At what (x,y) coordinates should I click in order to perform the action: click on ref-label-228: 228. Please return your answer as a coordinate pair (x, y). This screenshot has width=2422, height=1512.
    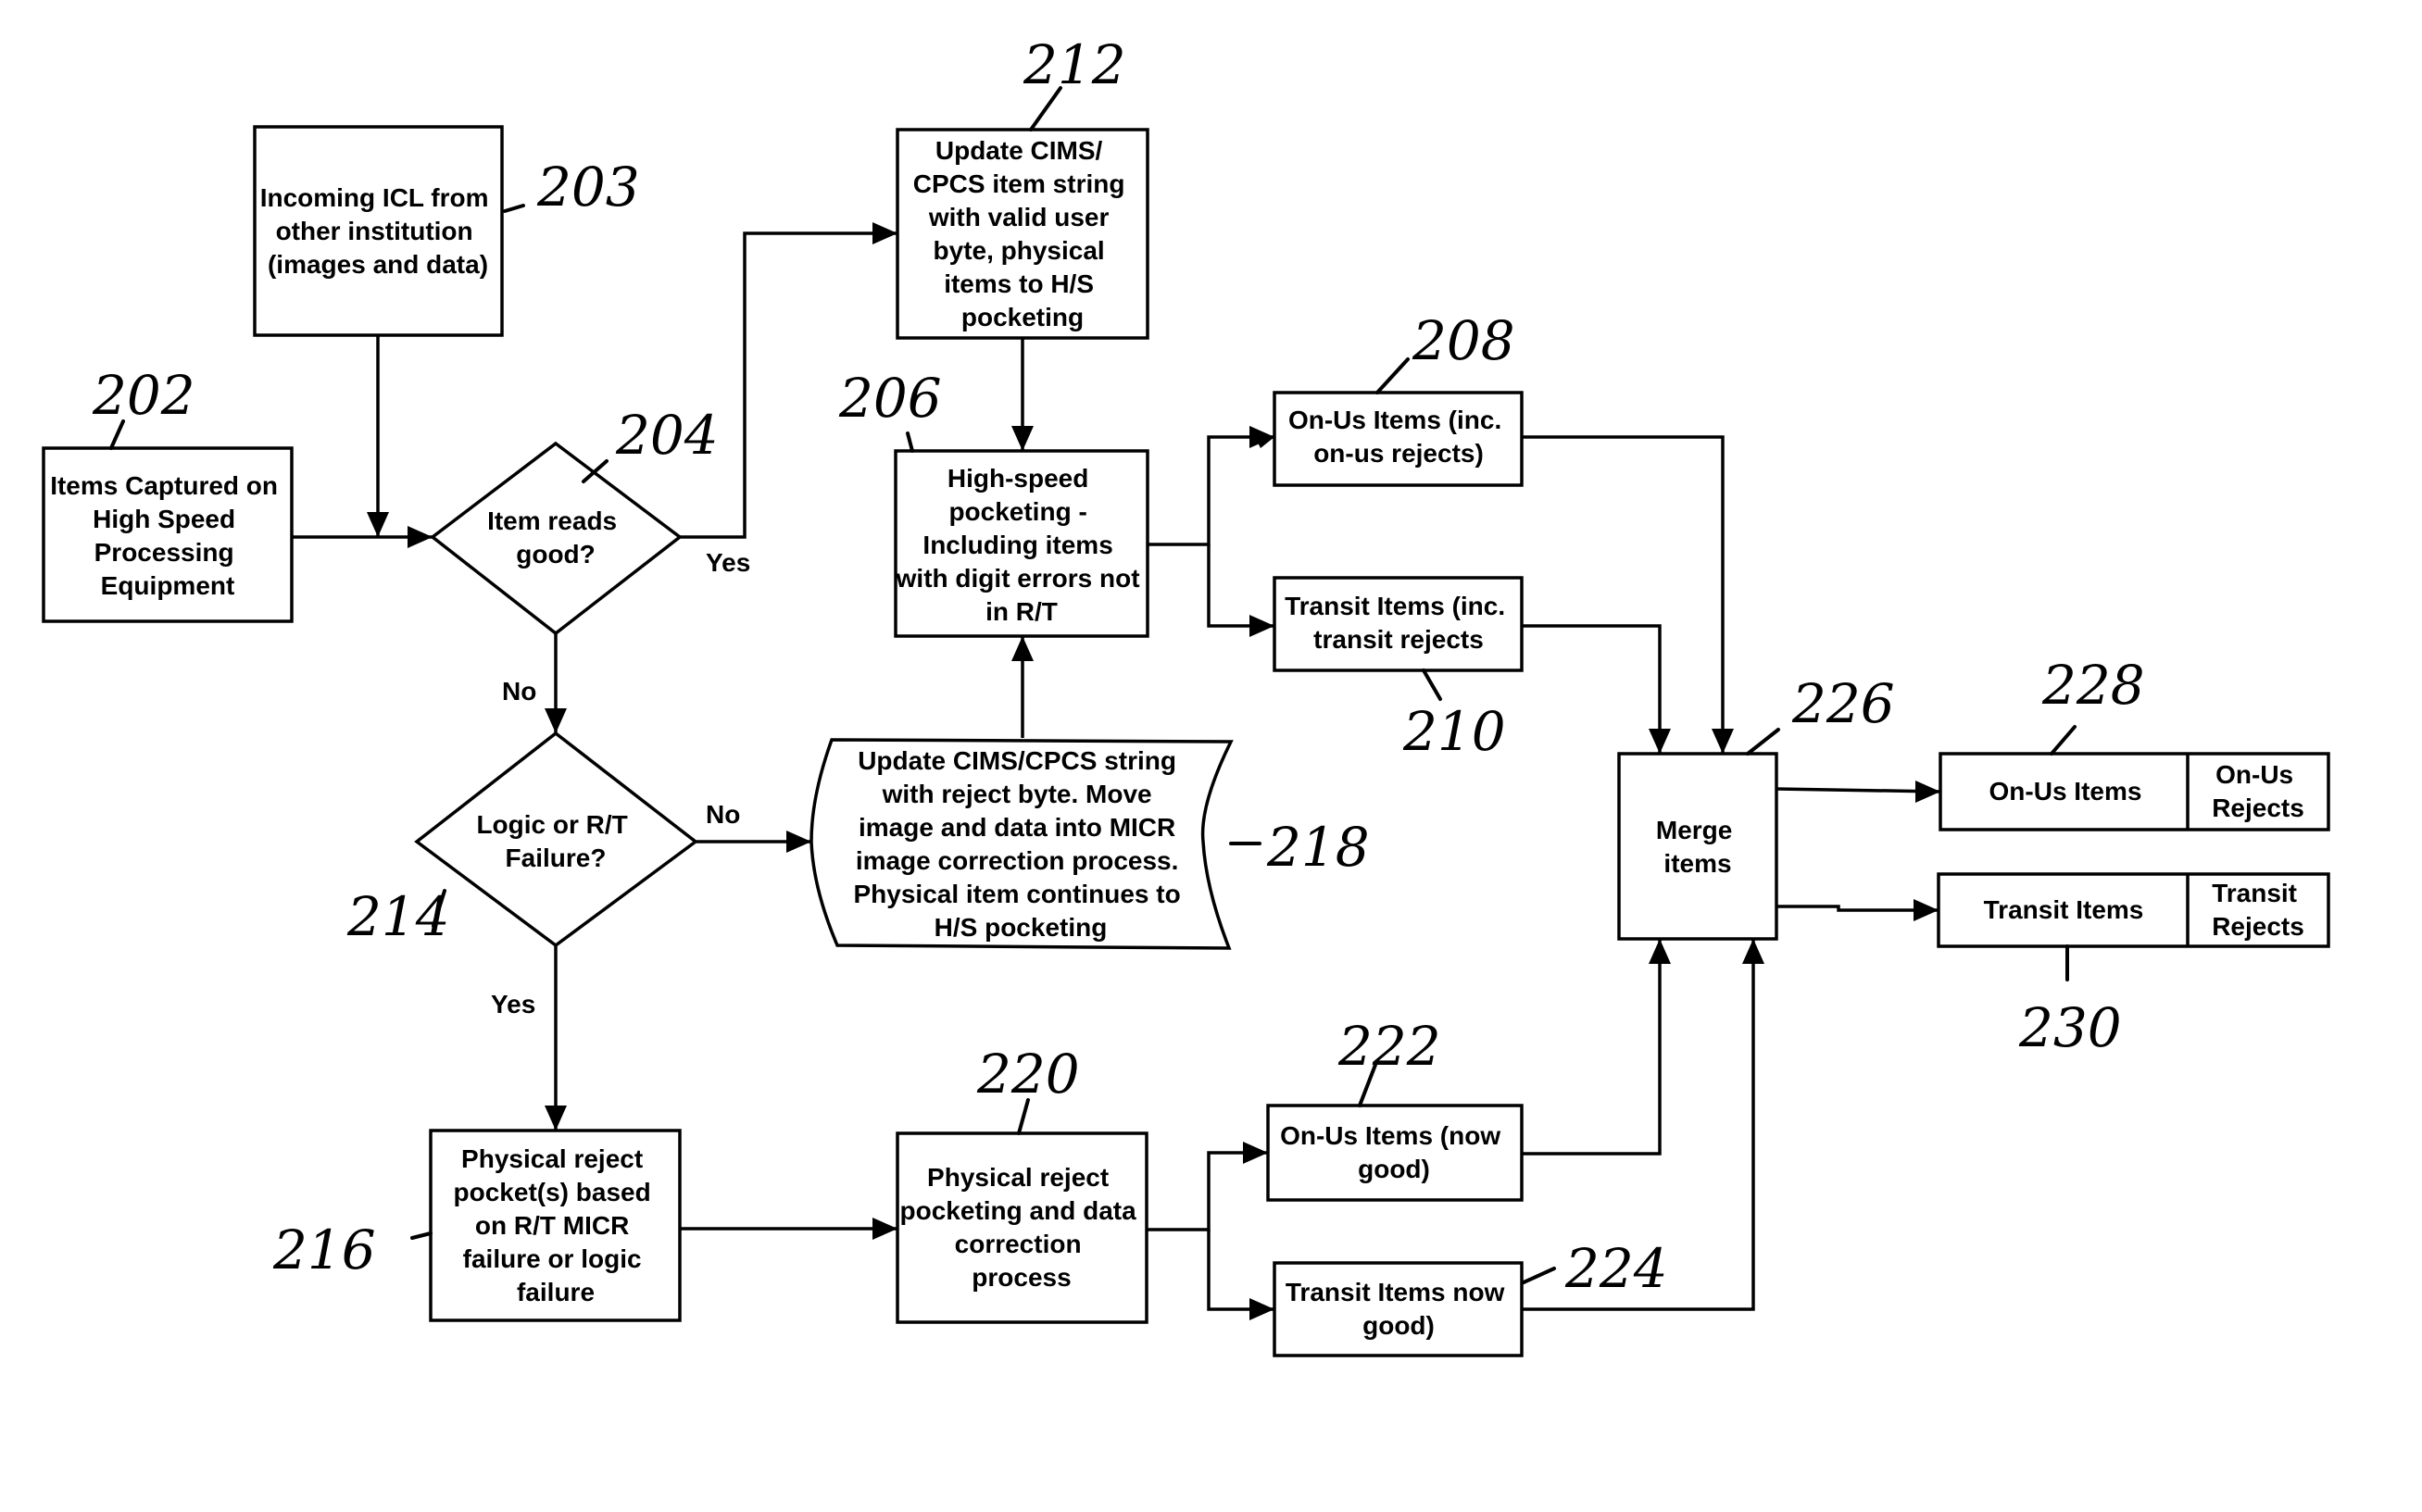
    Looking at the image, I should click on (2093, 685).